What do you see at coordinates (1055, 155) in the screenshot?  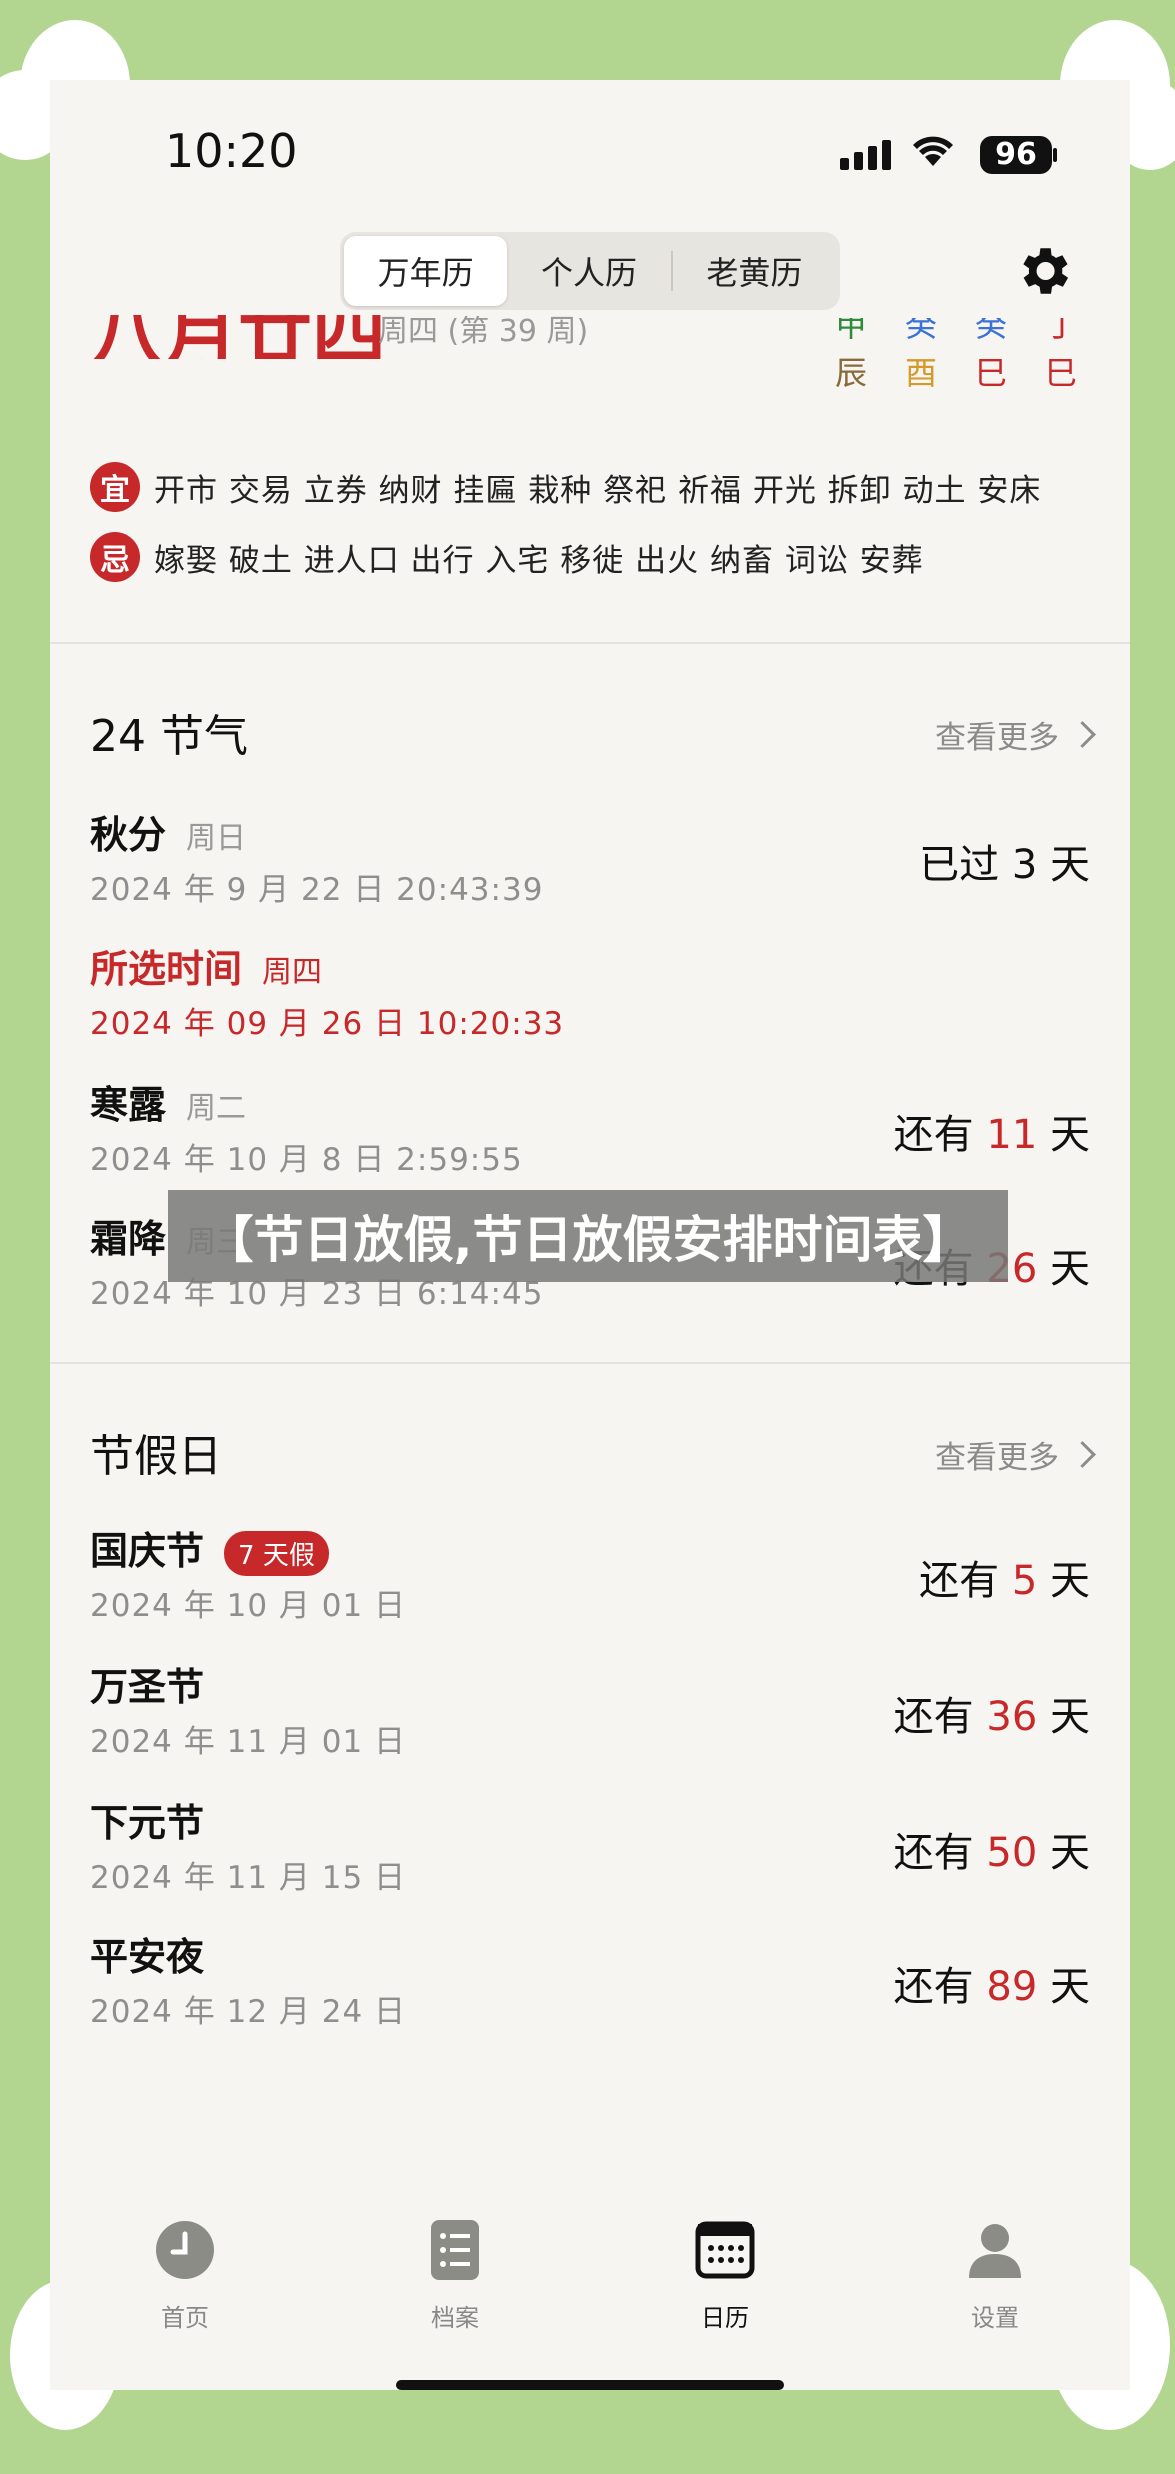 I see `battery-cap` at bounding box center [1055, 155].